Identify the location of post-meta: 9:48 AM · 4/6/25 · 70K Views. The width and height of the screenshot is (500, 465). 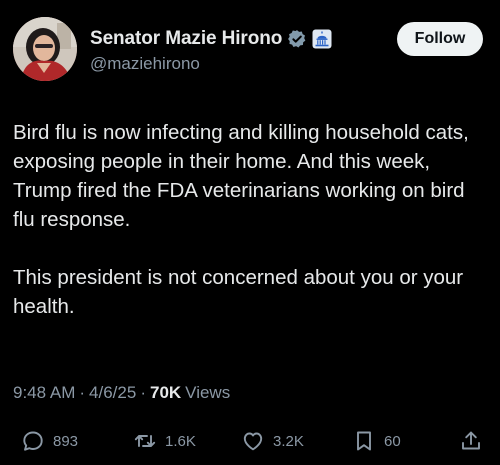
(121, 393).